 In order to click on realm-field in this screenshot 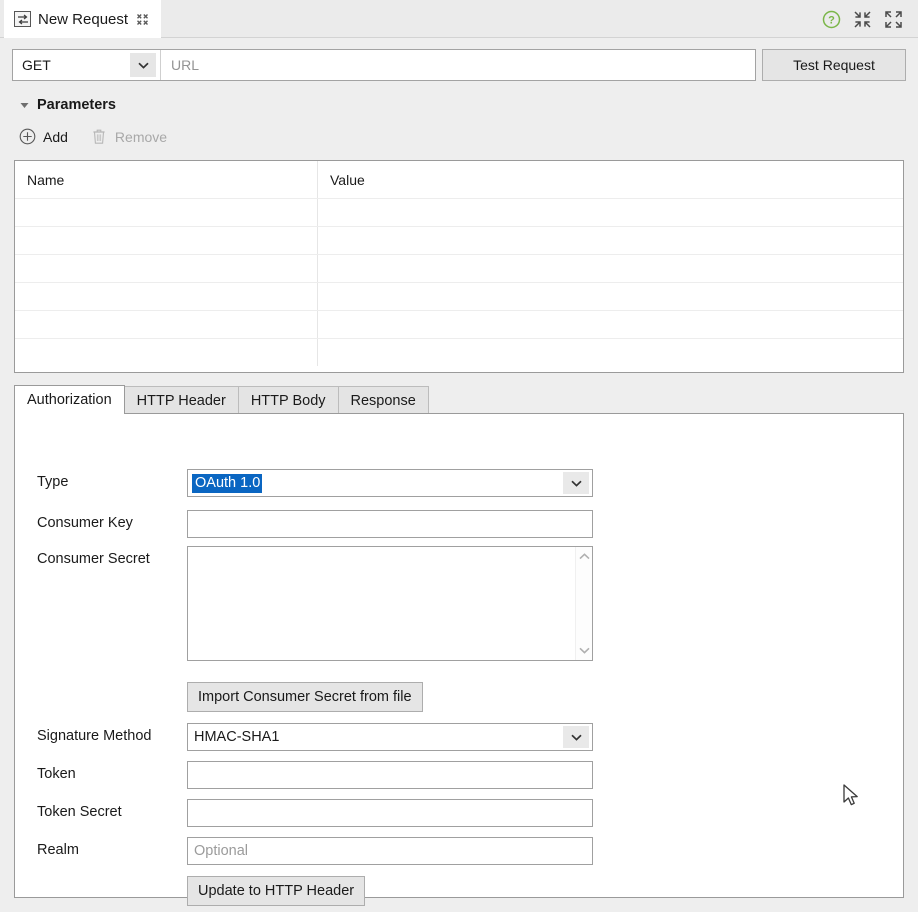, I will do `click(390, 851)`.